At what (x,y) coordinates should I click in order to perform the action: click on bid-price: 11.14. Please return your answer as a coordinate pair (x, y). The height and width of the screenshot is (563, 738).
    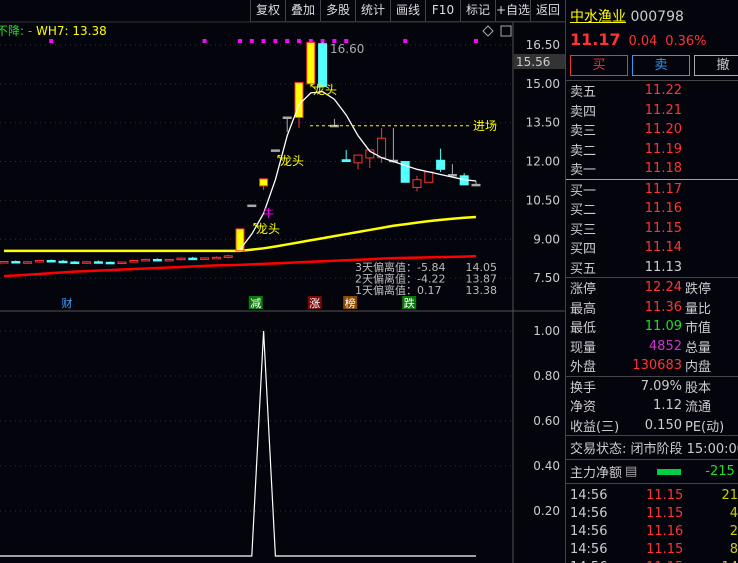
    Looking at the image, I should click on (663, 248).